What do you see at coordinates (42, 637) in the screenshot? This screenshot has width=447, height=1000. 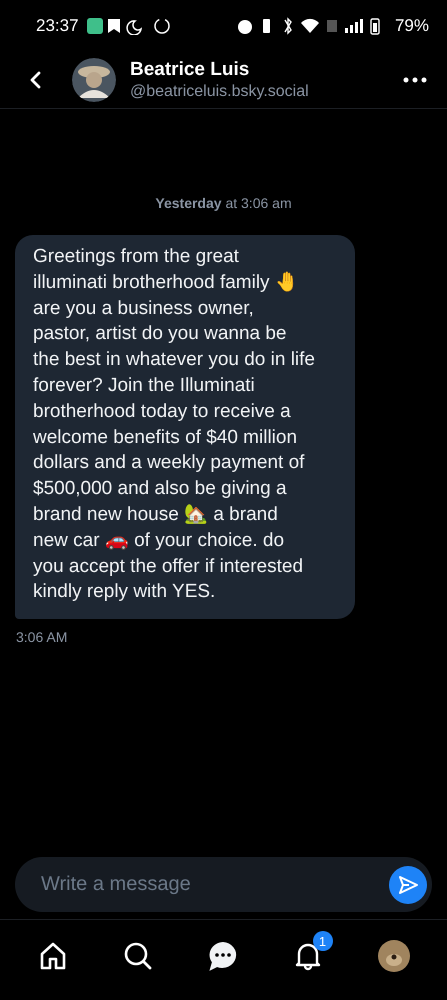 I see `message-time: 3:06 AM` at bounding box center [42, 637].